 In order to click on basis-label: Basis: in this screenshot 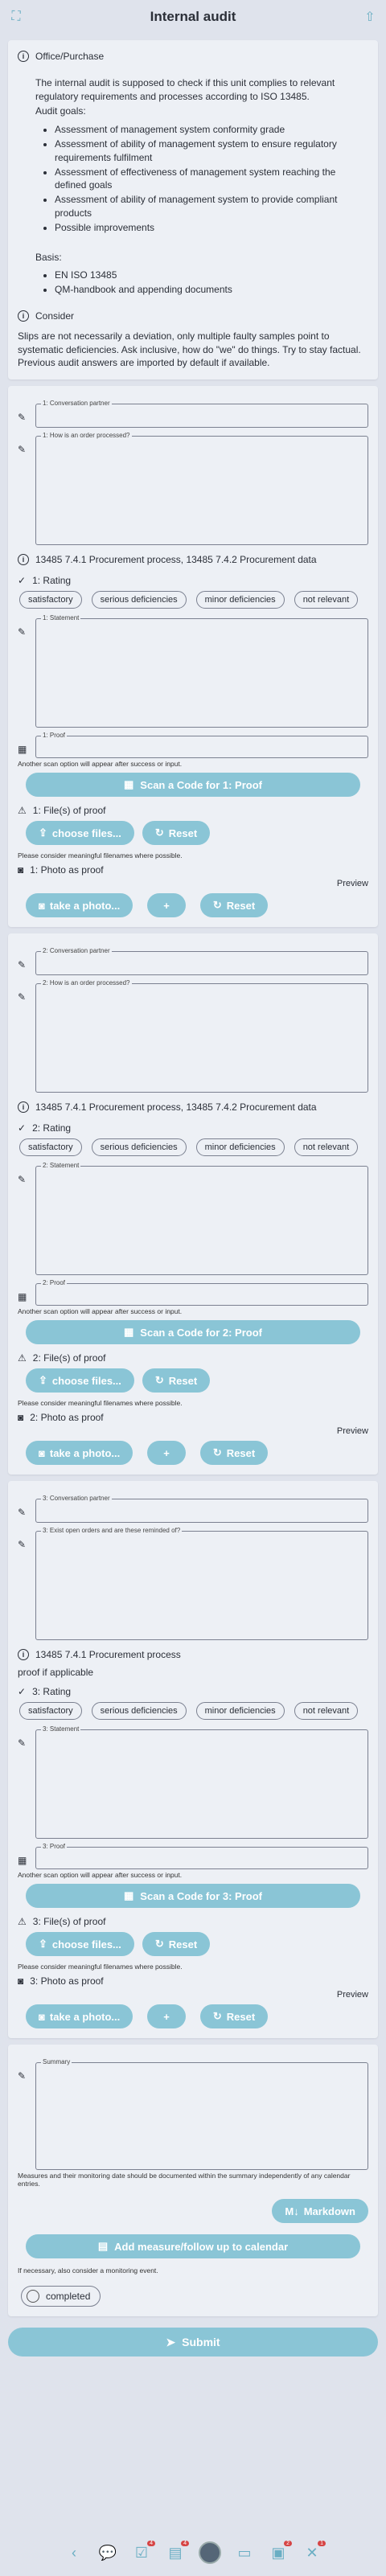, I will do `click(48, 257)`.